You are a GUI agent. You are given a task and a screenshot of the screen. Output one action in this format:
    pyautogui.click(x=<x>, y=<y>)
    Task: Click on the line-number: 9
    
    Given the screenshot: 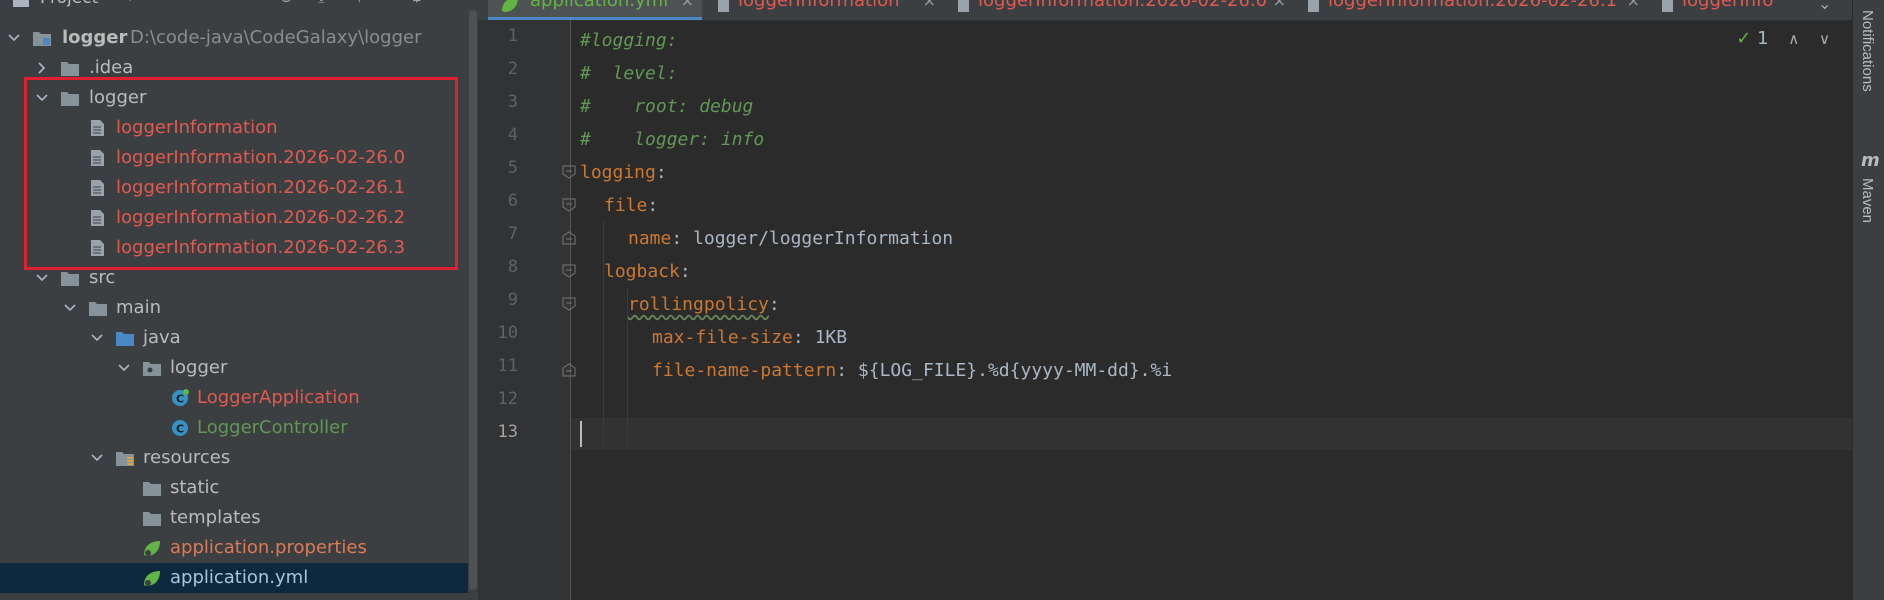 What is the action you would take?
    pyautogui.click(x=512, y=300)
    